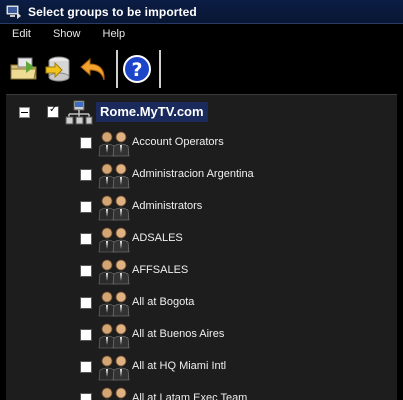 The width and height of the screenshot is (403, 400). Describe the element at coordinates (13, 12) in the screenshot. I see `import-window-icon` at that location.